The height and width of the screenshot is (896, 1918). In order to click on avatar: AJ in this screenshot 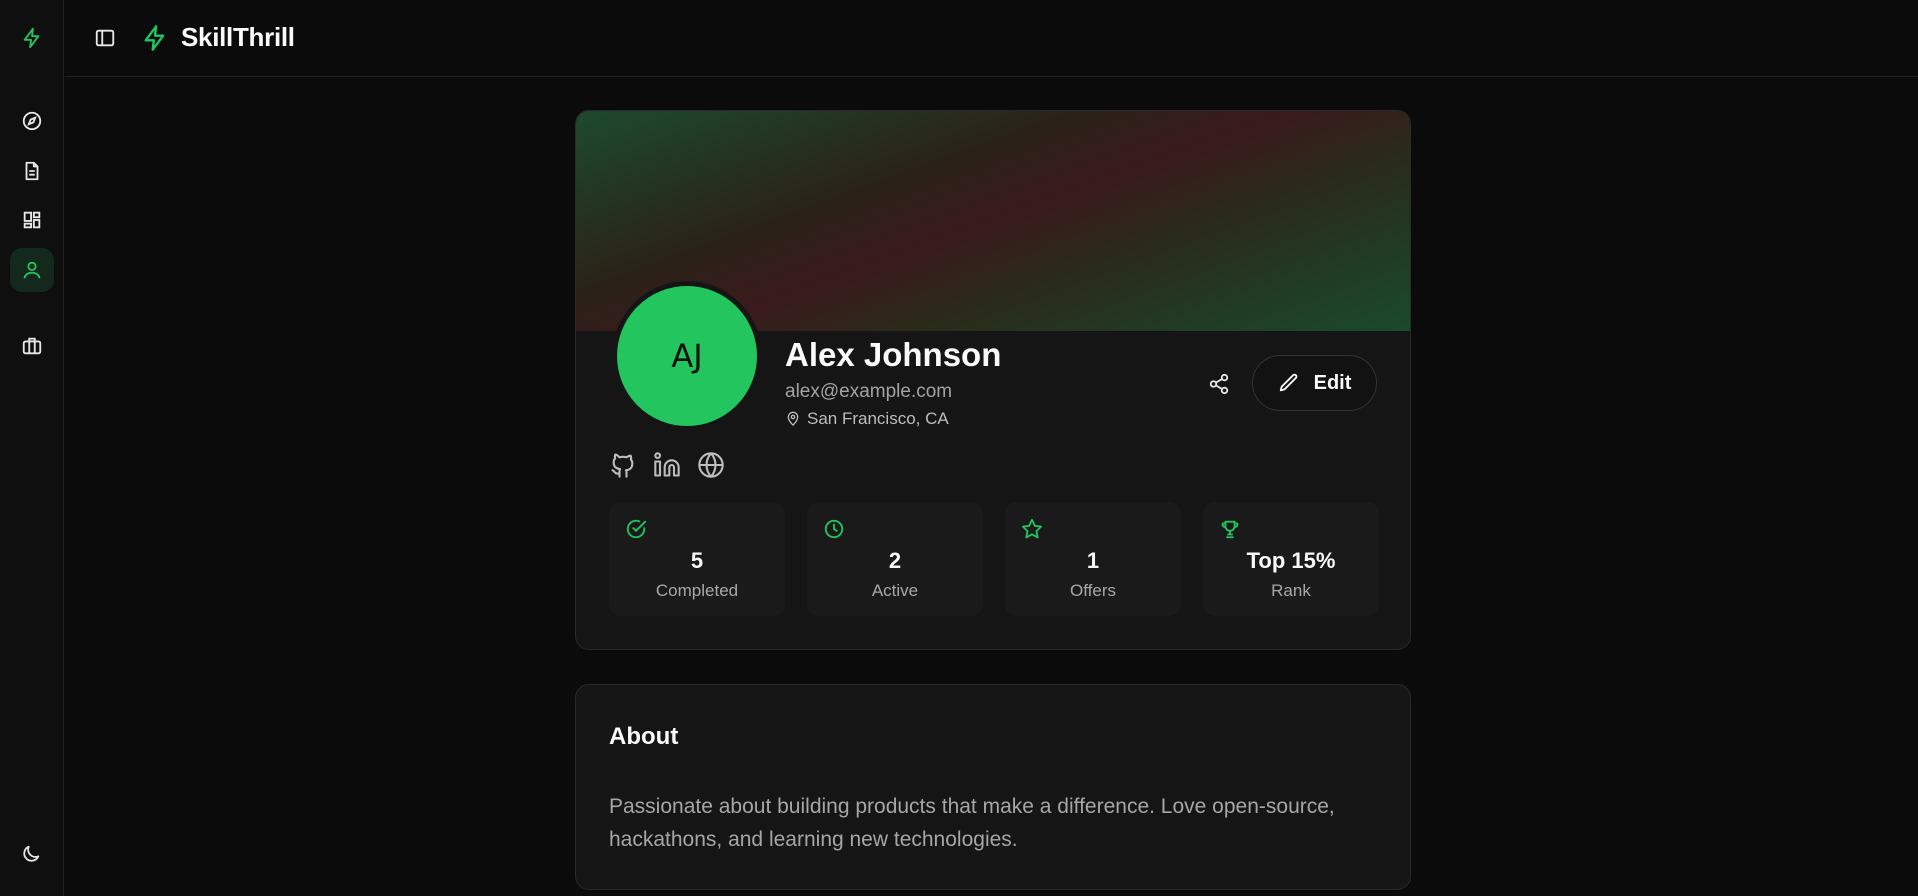, I will do `click(687, 356)`.